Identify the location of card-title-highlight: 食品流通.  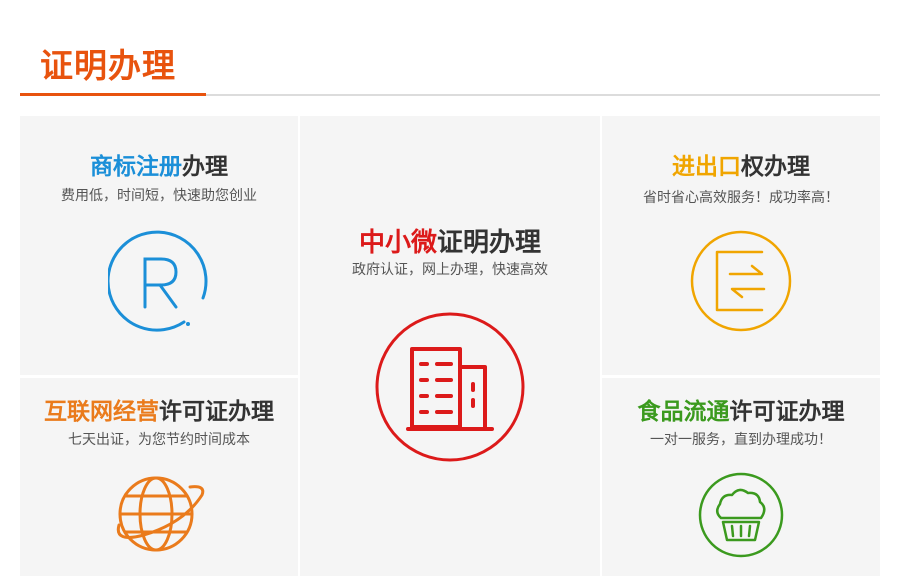
(683, 412).